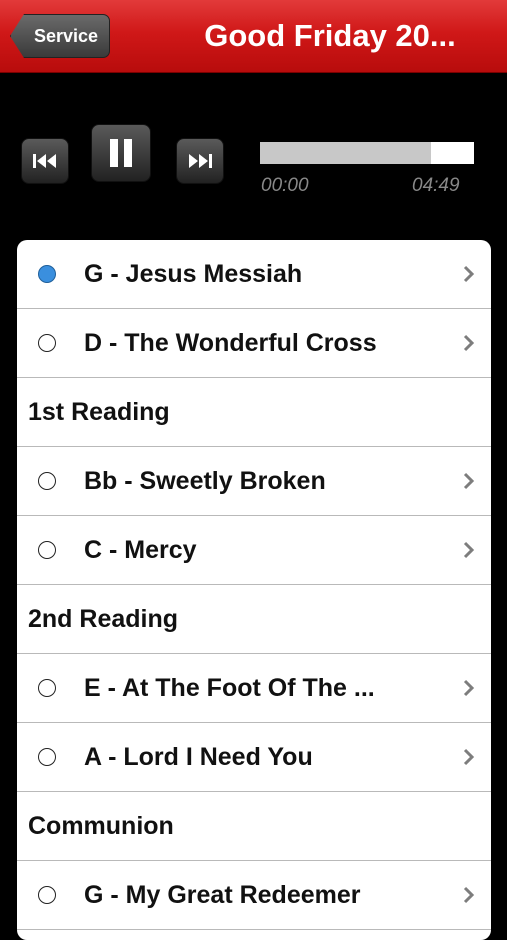  I want to click on song-title: C - Mercy, so click(140, 549).